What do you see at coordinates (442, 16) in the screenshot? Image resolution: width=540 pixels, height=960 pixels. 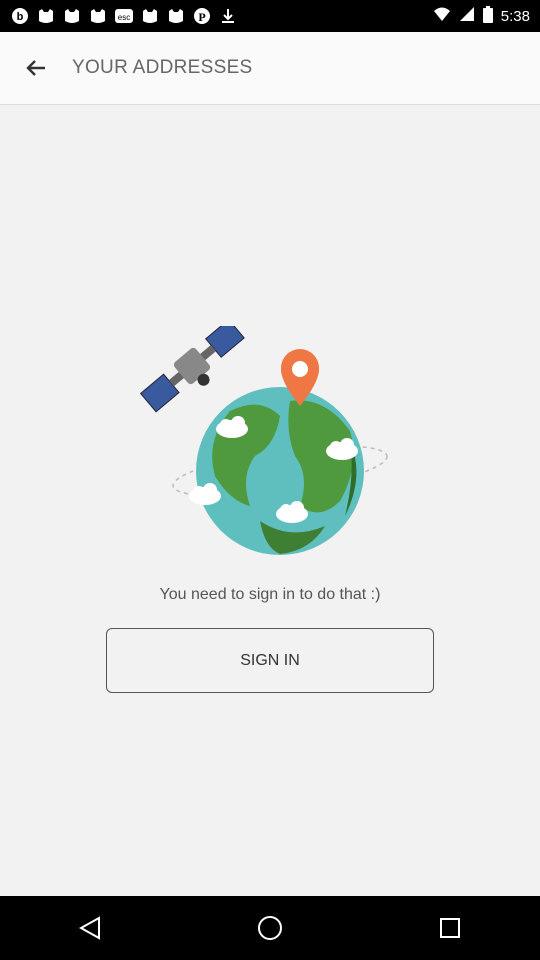 I see `wifi-icon` at bounding box center [442, 16].